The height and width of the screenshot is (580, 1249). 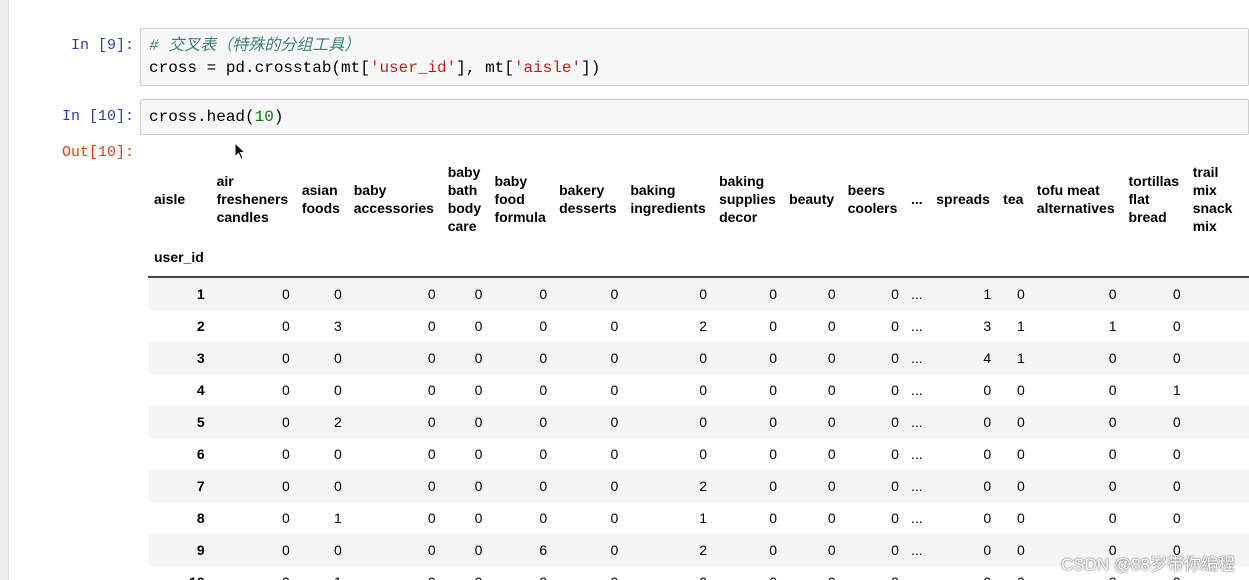 What do you see at coordinates (1147, 564) in the screenshot?
I see `watermark: CSDN @88岁带你编程` at bounding box center [1147, 564].